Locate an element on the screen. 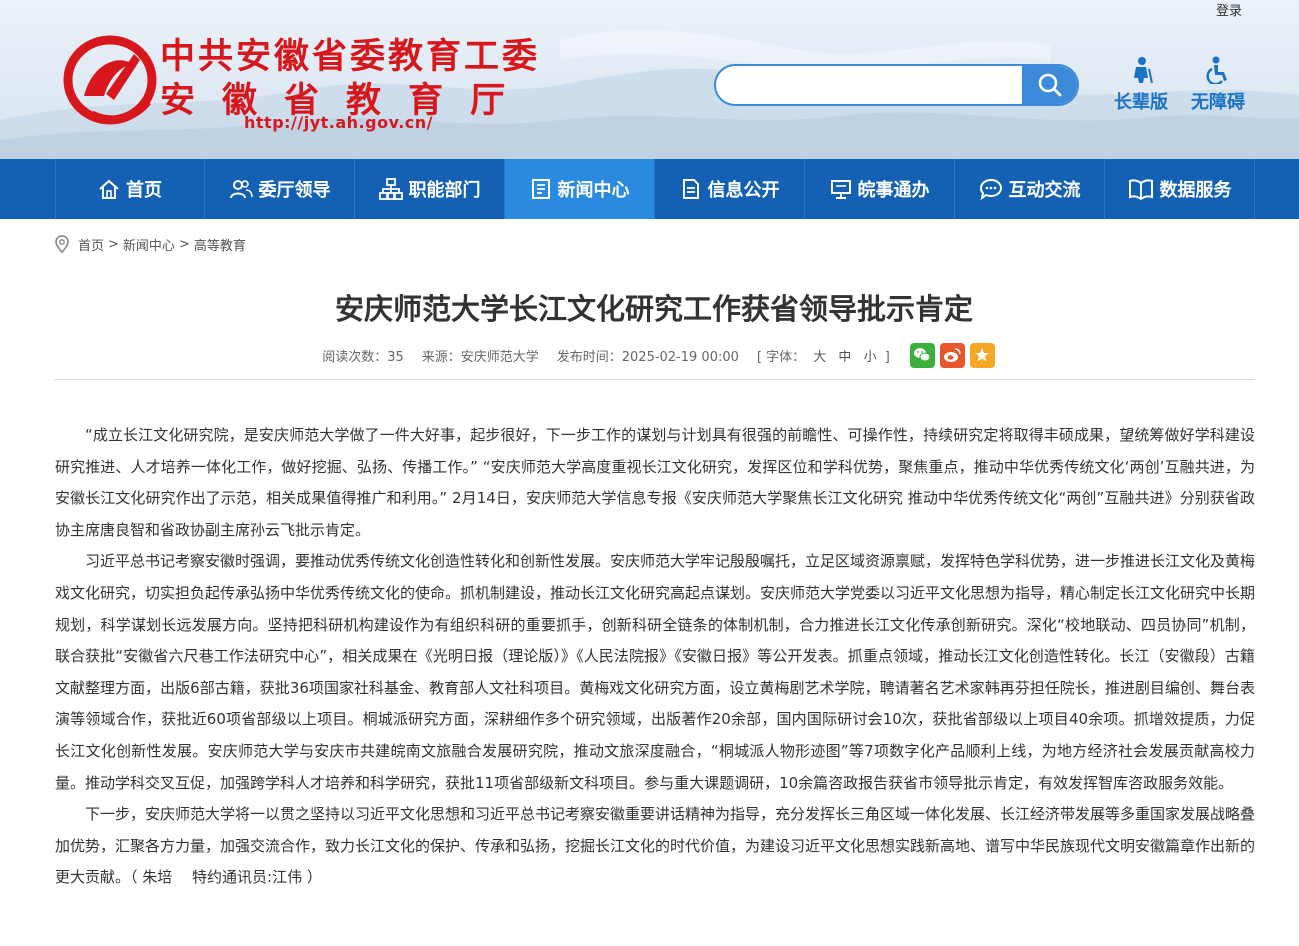 This screenshot has width=1299, height=946. elder-mode-button: 长辈版 is located at coordinates (1141, 85).